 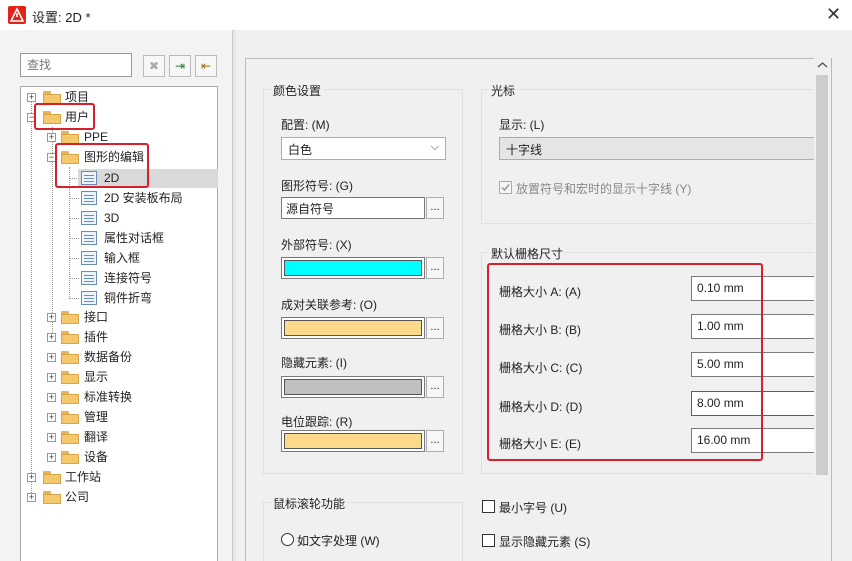 What do you see at coordinates (96, 457) in the screenshot?
I see `tree-item-devices: 设备` at bounding box center [96, 457].